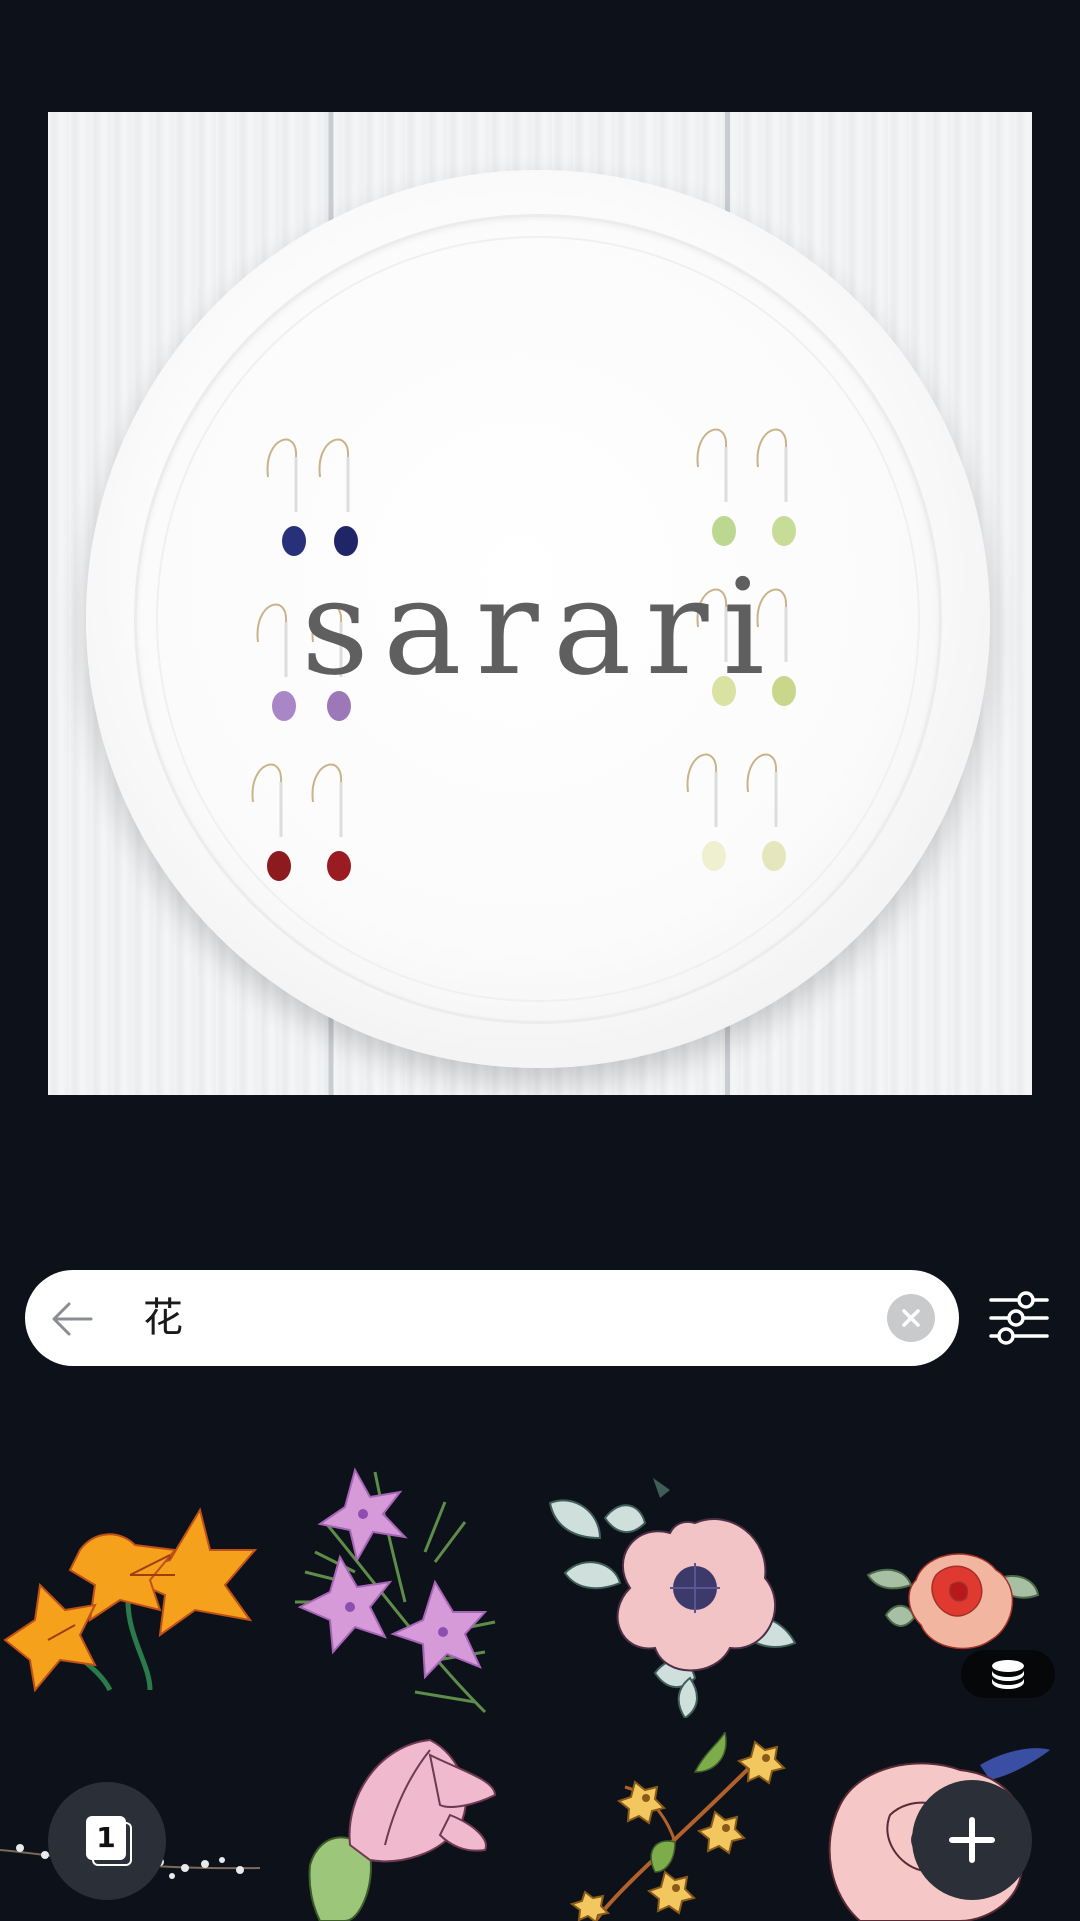  Describe the element at coordinates (953, 1595) in the screenshot. I see `red-peony-sticker` at that location.